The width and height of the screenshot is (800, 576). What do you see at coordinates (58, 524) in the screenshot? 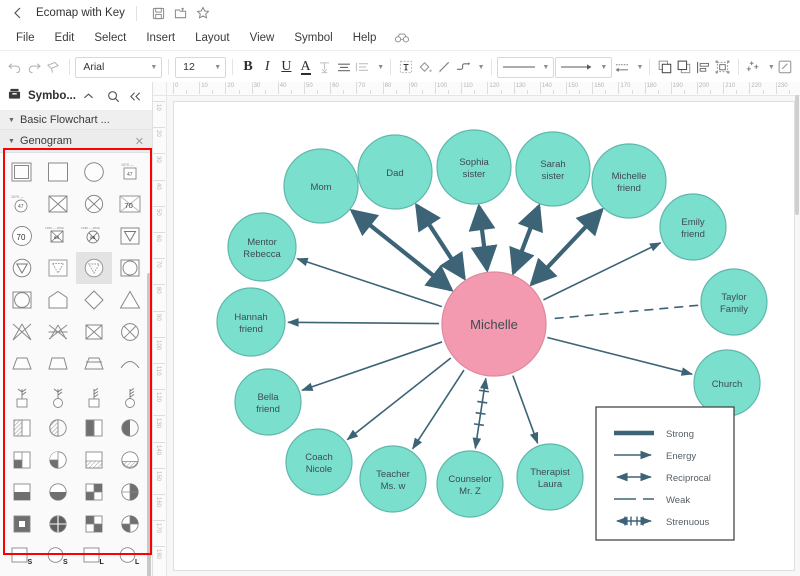
I see `symbol-female-quad-fill` at bounding box center [58, 524].